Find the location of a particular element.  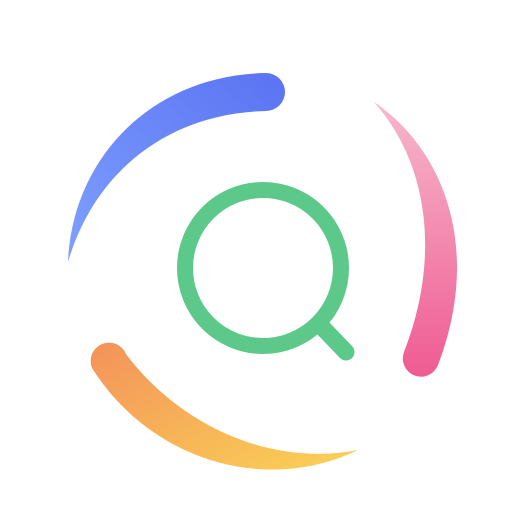

magnifier-glass is located at coordinates (266, 271).